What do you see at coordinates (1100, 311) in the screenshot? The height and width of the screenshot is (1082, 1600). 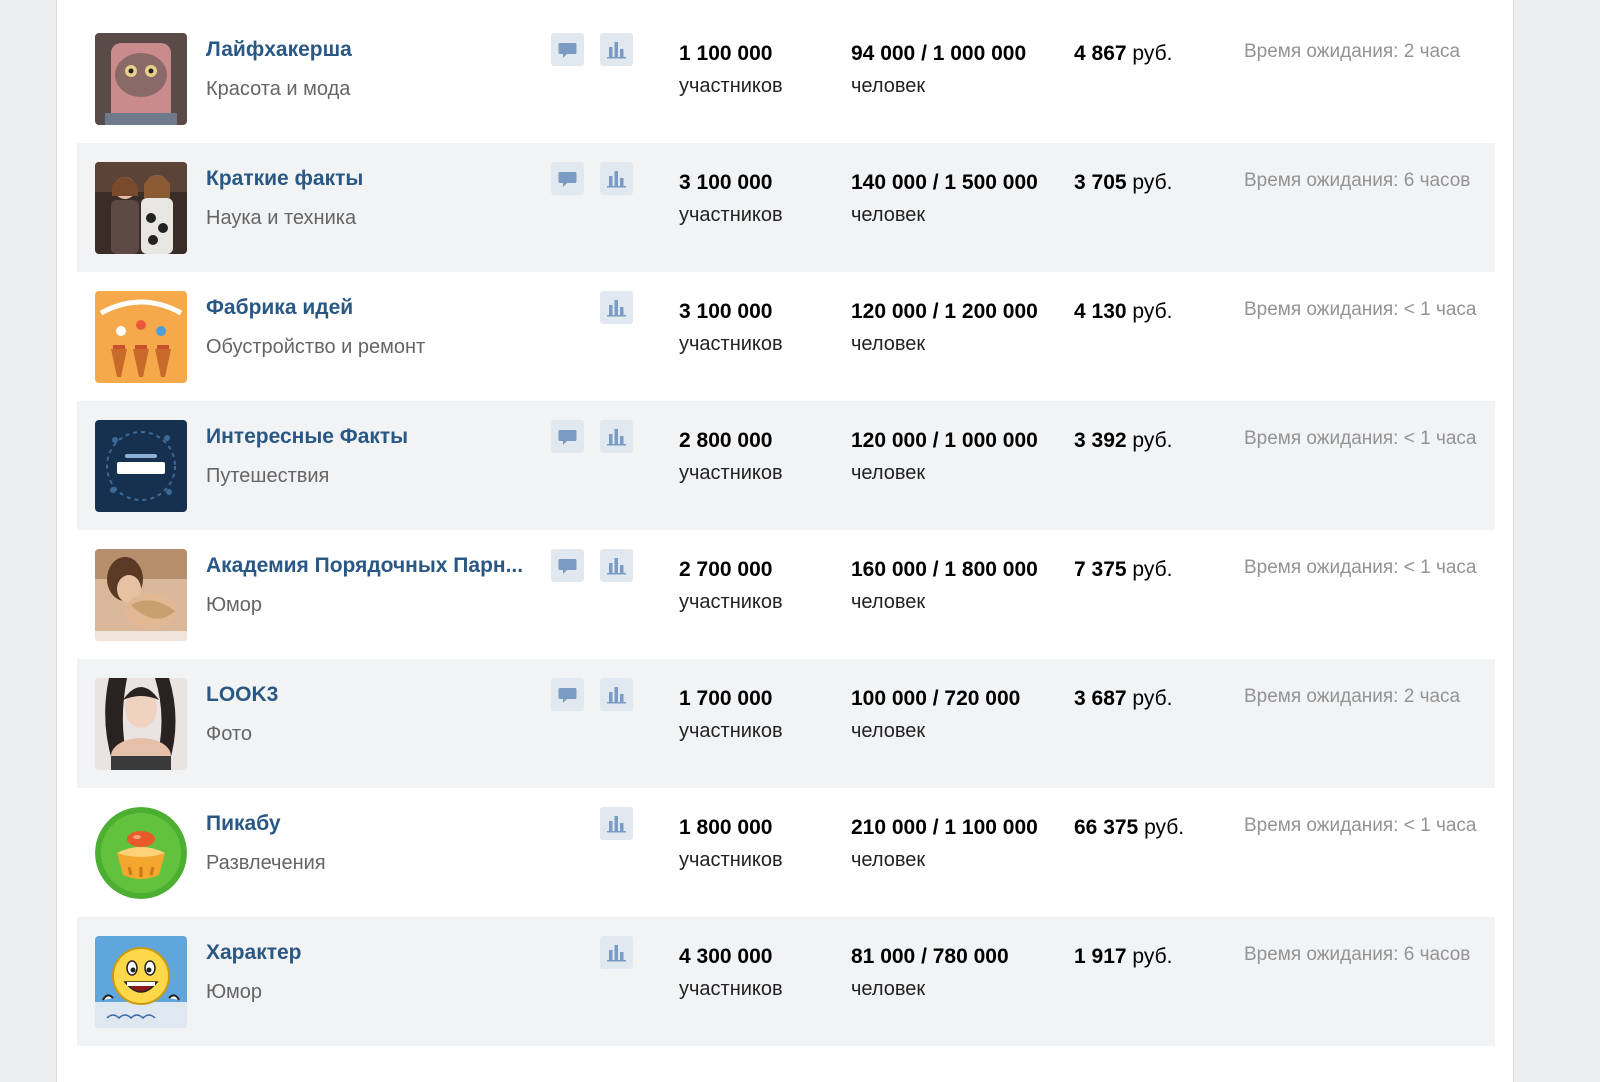 I see `price-value: 4 130` at bounding box center [1100, 311].